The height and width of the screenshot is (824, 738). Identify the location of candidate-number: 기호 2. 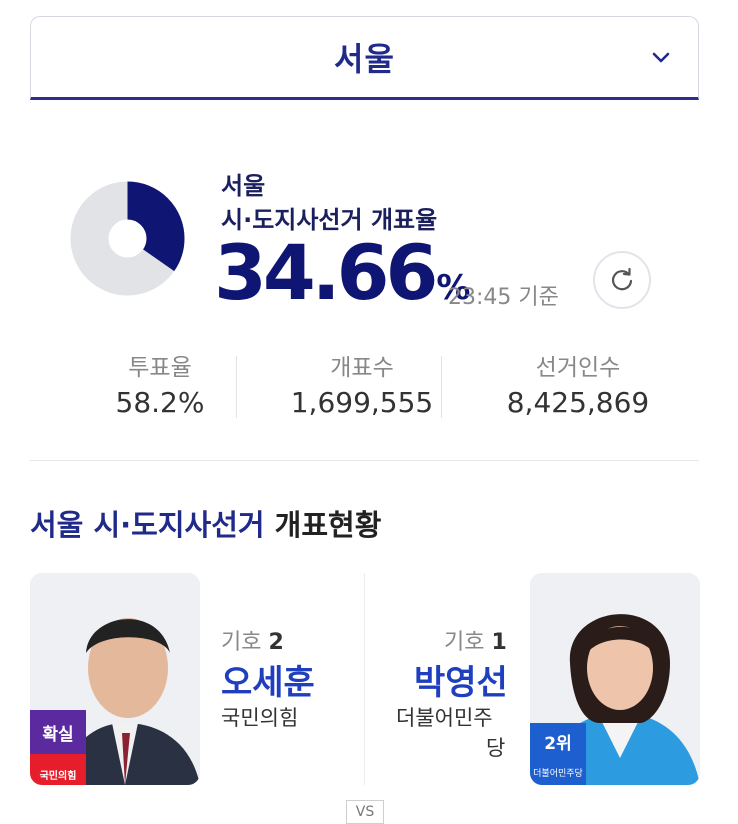
(252, 640).